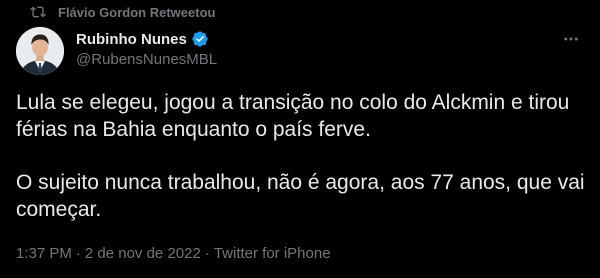 The image size is (600, 278). I want to click on tweet-source: Twitter for iPhone, so click(272, 253).